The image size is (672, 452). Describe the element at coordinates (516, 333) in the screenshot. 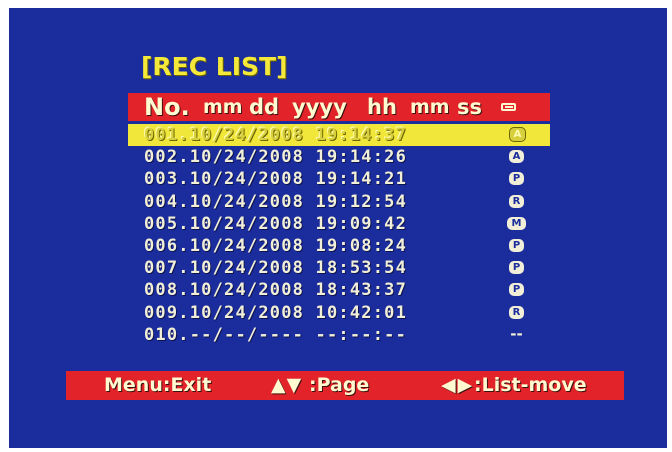

I see `record-type-badge: --` at that location.